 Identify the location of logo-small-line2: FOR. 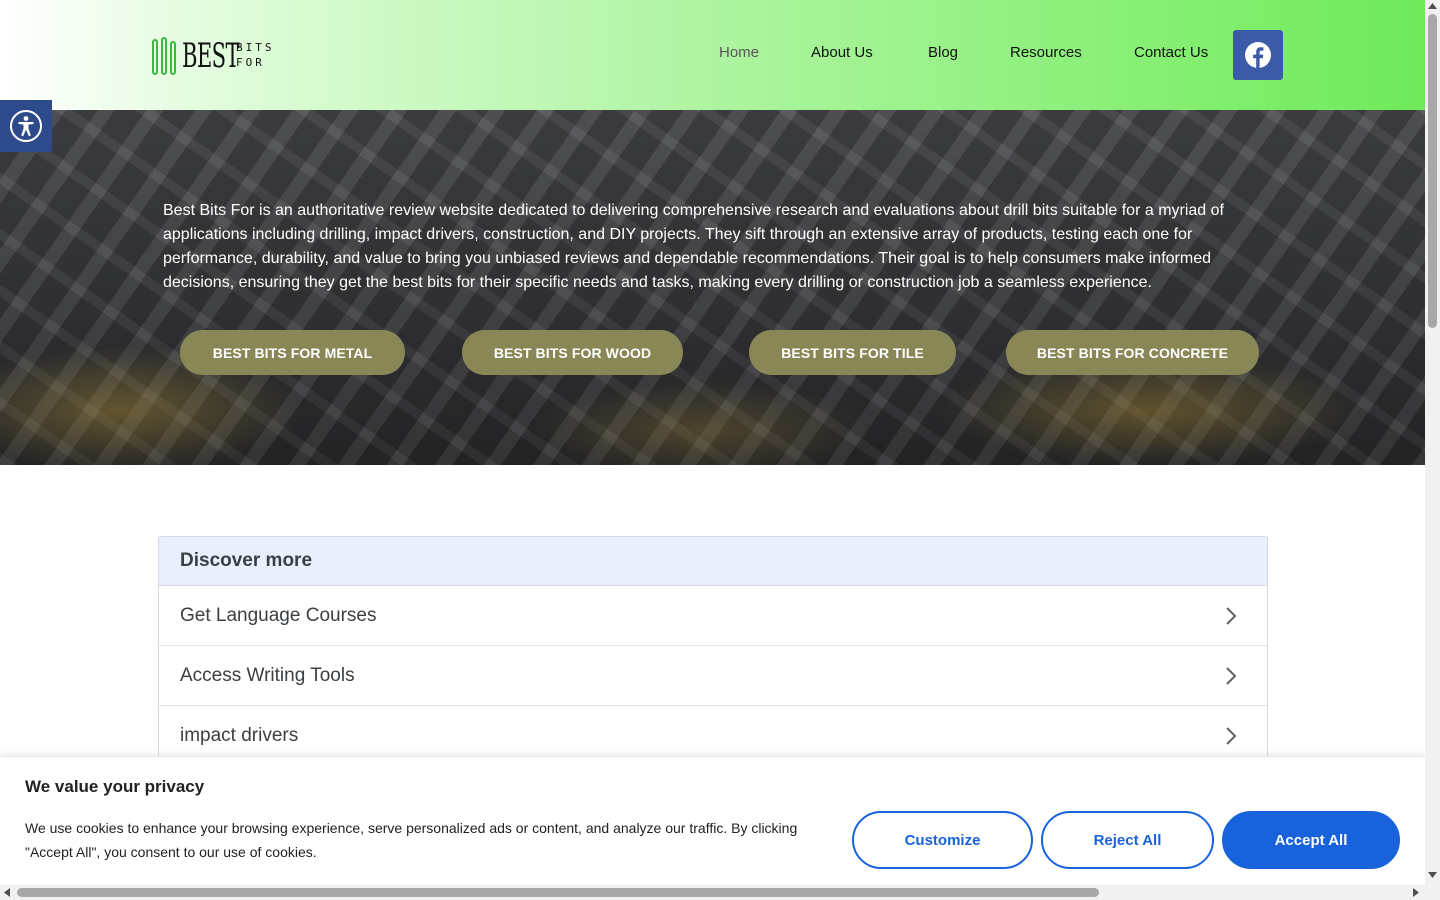
(250, 62).